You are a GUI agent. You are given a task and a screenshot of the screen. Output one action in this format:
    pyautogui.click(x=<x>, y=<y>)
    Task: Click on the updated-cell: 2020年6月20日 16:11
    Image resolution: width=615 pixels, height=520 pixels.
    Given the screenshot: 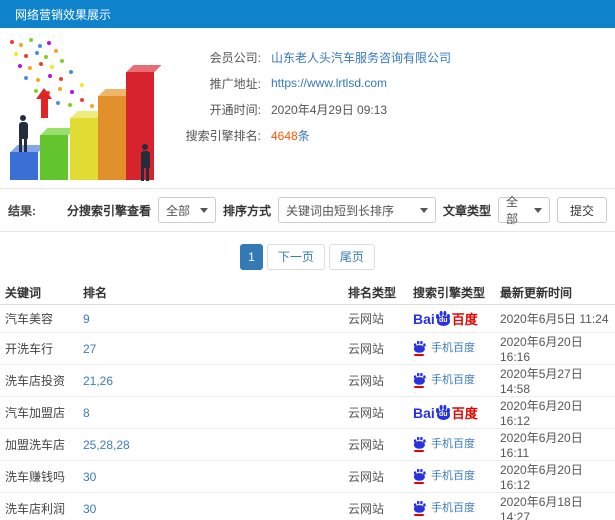 What is the action you would take?
    pyautogui.click(x=557, y=444)
    